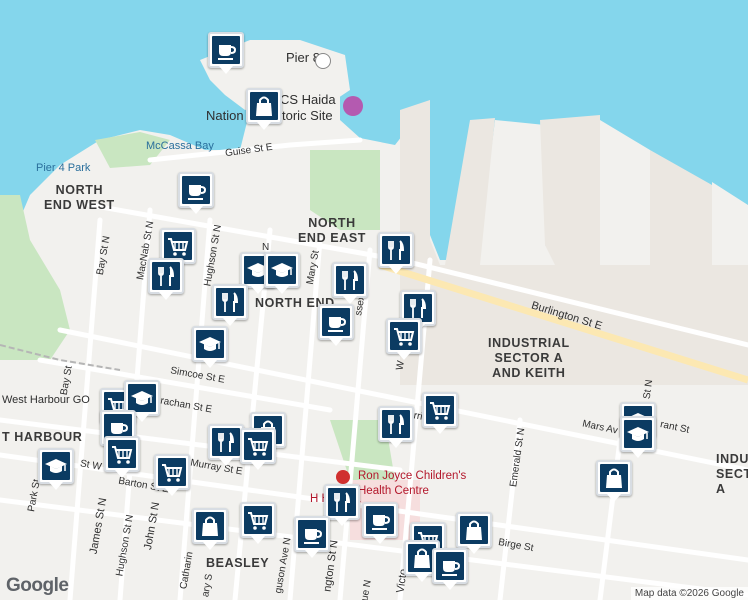  What do you see at coordinates (37, 585) in the screenshot?
I see `google-logo: Google` at bounding box center [37, 585].